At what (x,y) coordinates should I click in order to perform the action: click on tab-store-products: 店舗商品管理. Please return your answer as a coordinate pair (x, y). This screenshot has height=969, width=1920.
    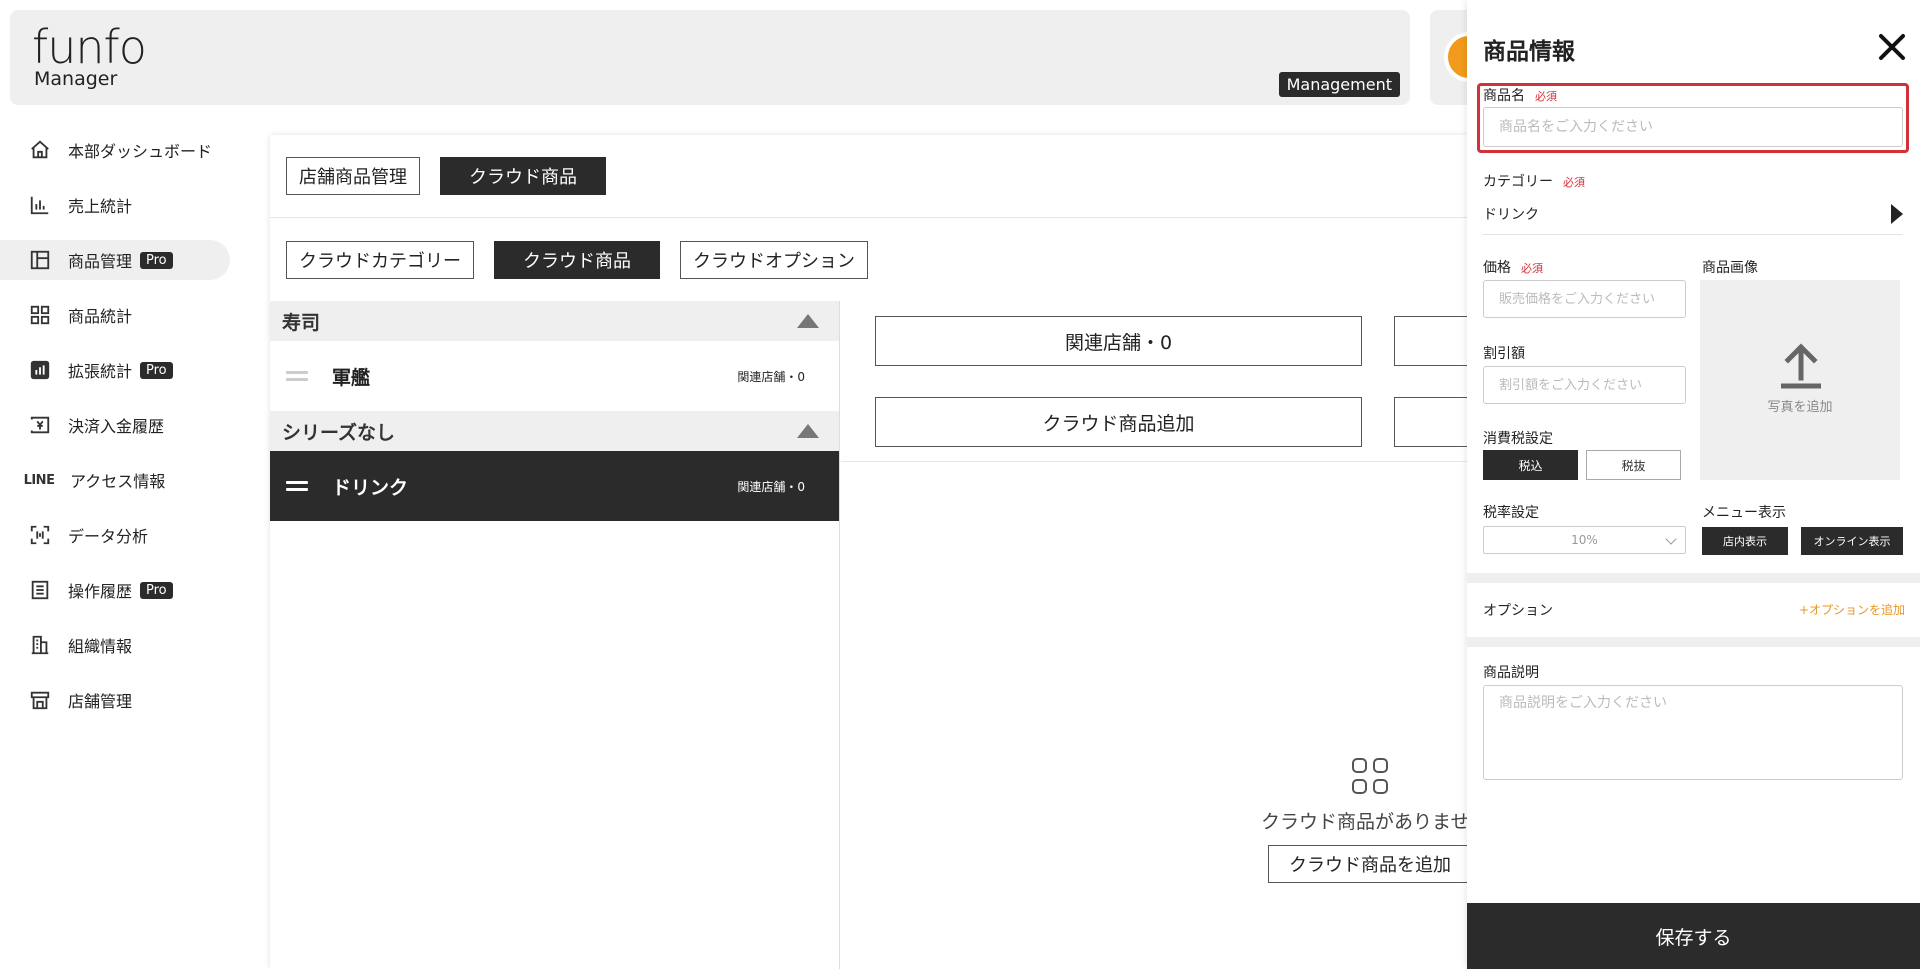
    Looking at the image, I should click on (353, 176).